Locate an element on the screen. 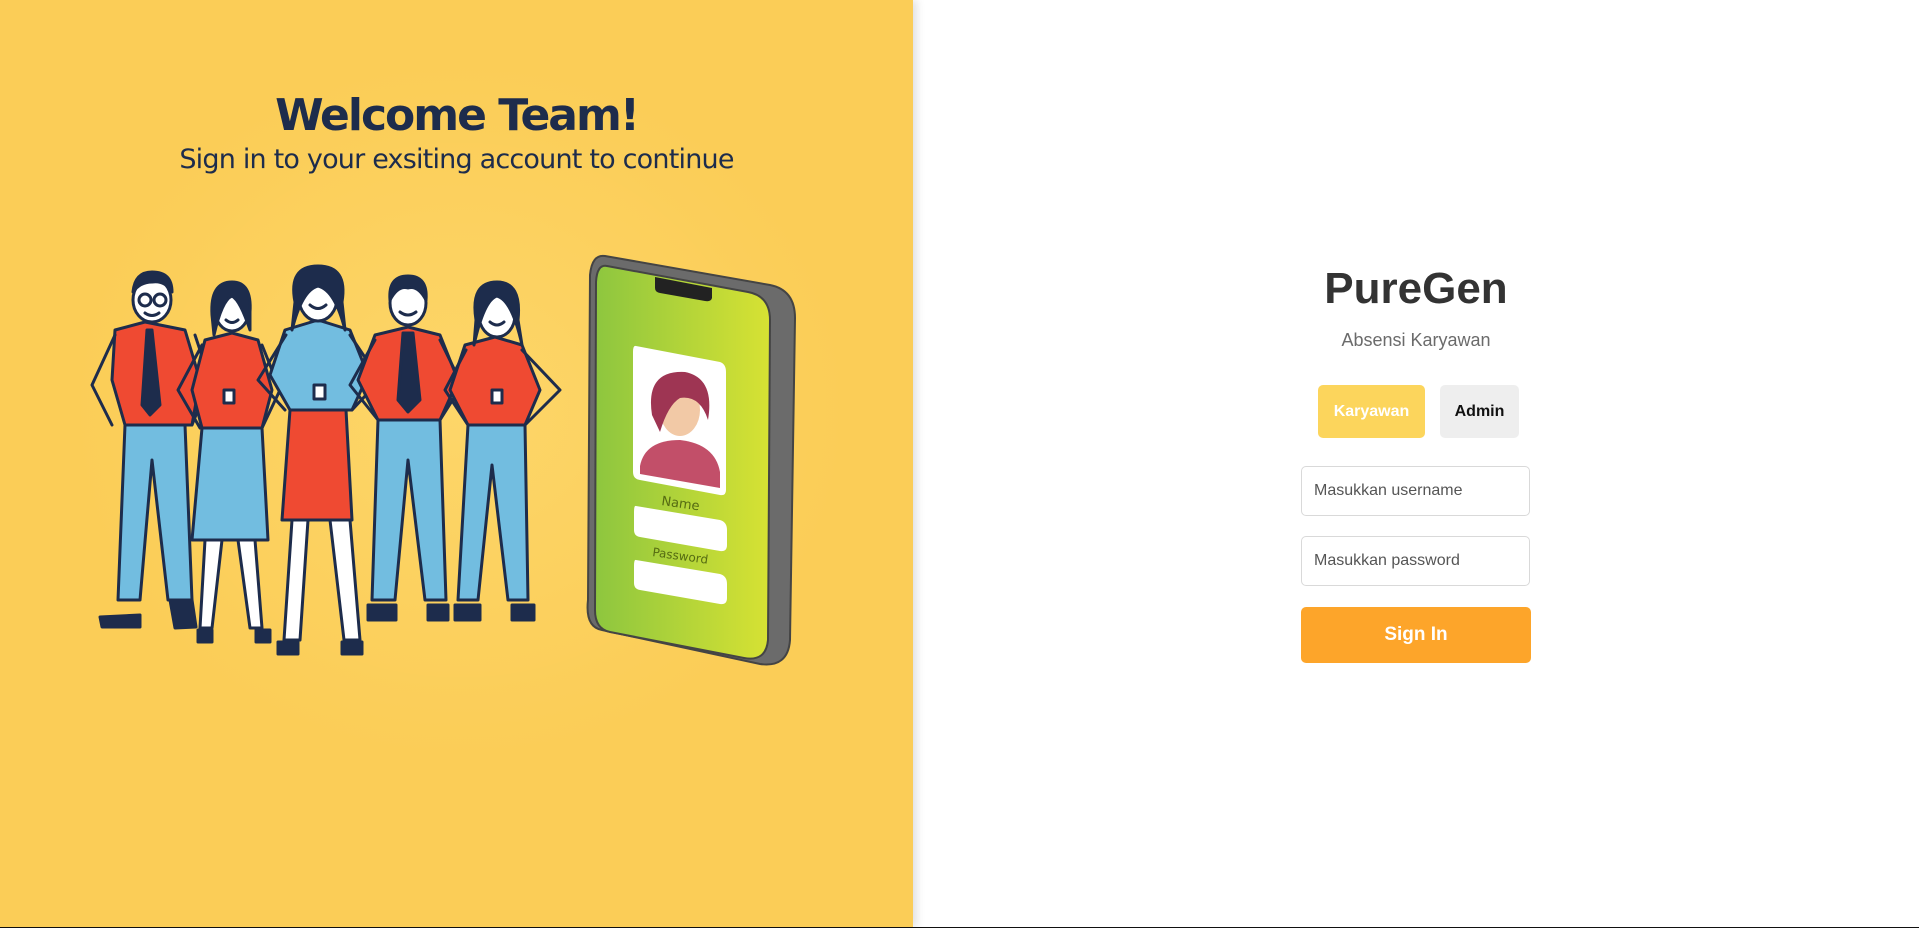 Image resolution: width=1919 pixels, height=928 pixels. username-input is located at coordinates (1415, 491).